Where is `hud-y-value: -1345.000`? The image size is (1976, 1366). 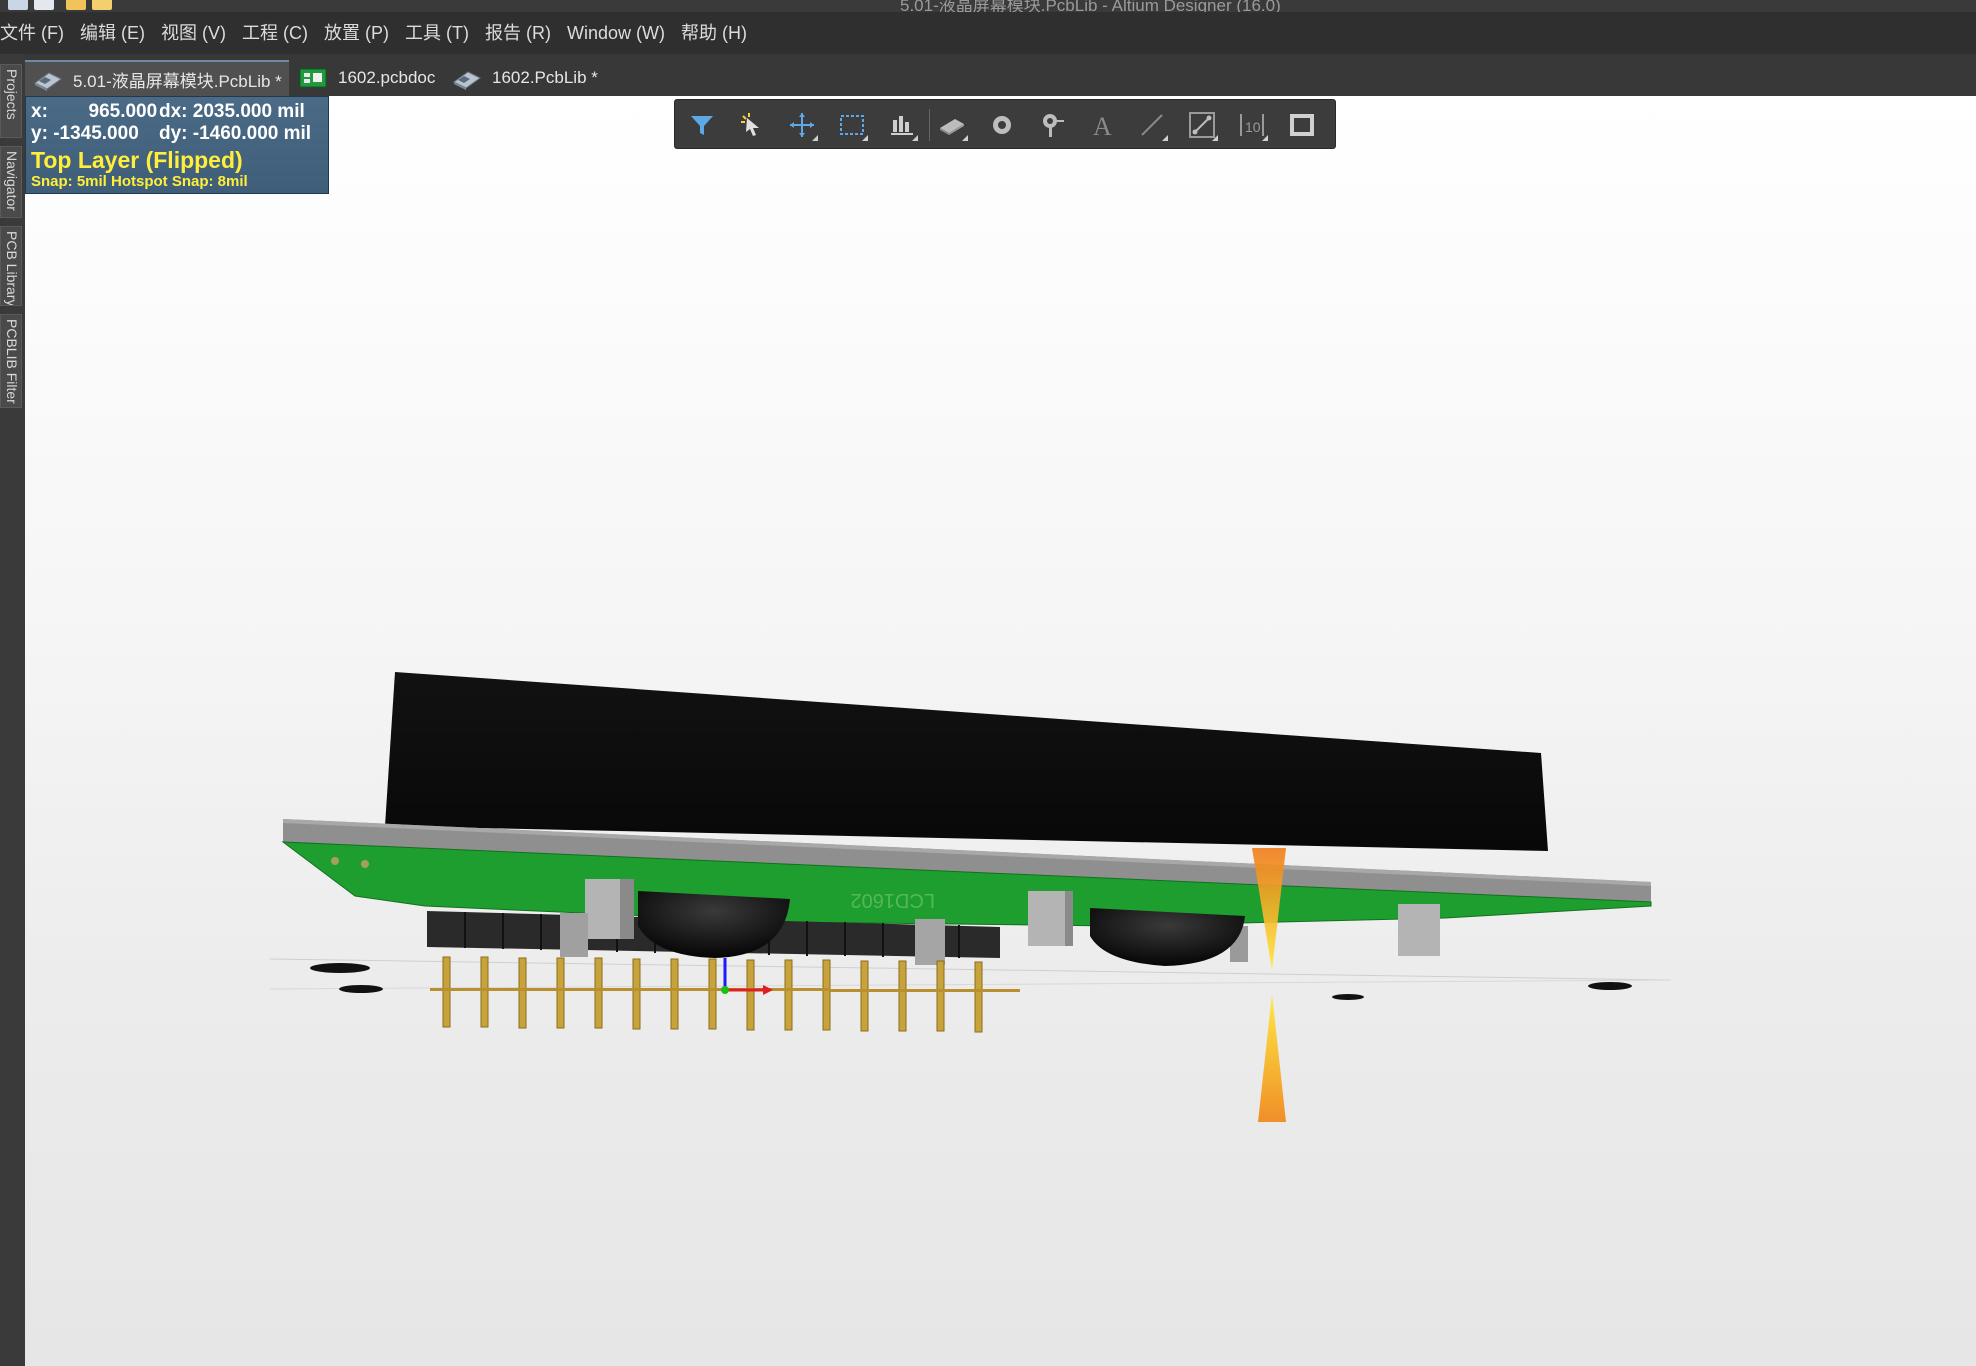
hud-y-value: -1345.000 is located at coordinates (96, 133).